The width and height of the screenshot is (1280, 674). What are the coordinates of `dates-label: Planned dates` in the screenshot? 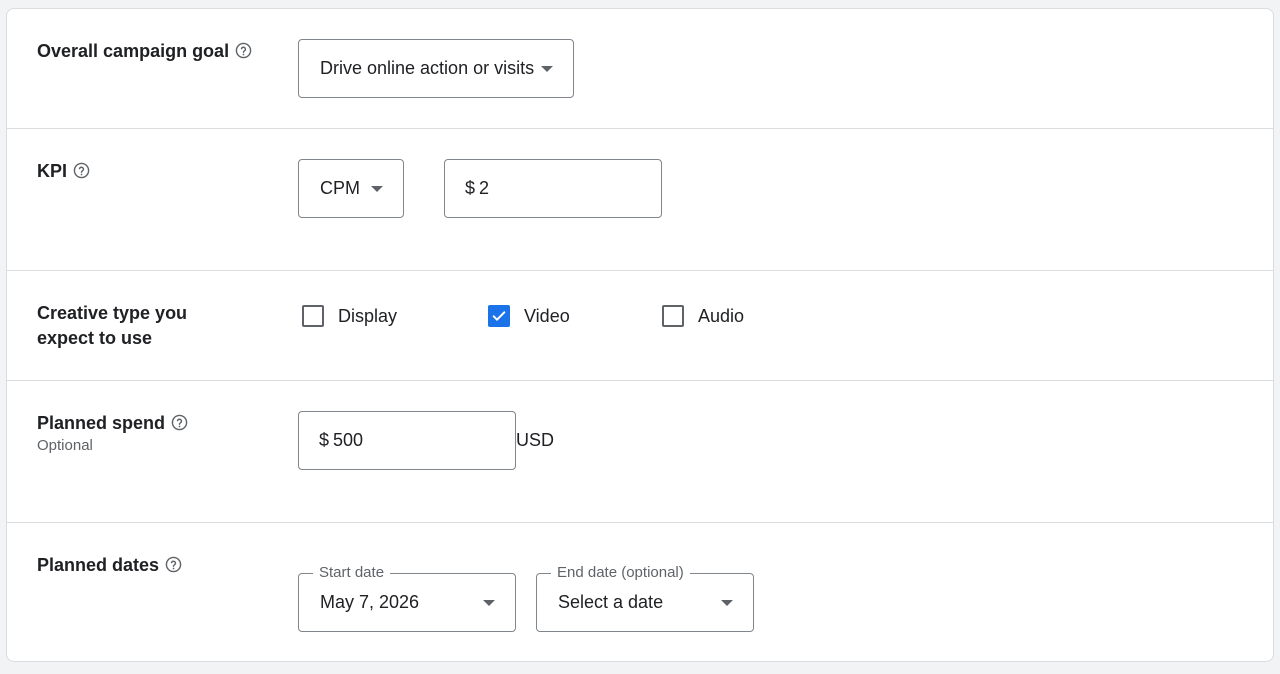 It's located at (109, 565).